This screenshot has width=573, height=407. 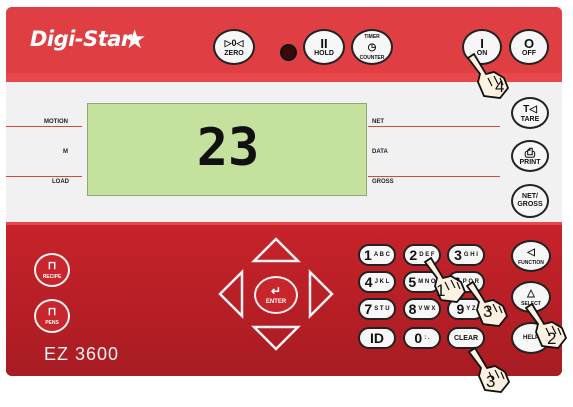 I want to click on m-indicator: M, so click(x=65, y=152).